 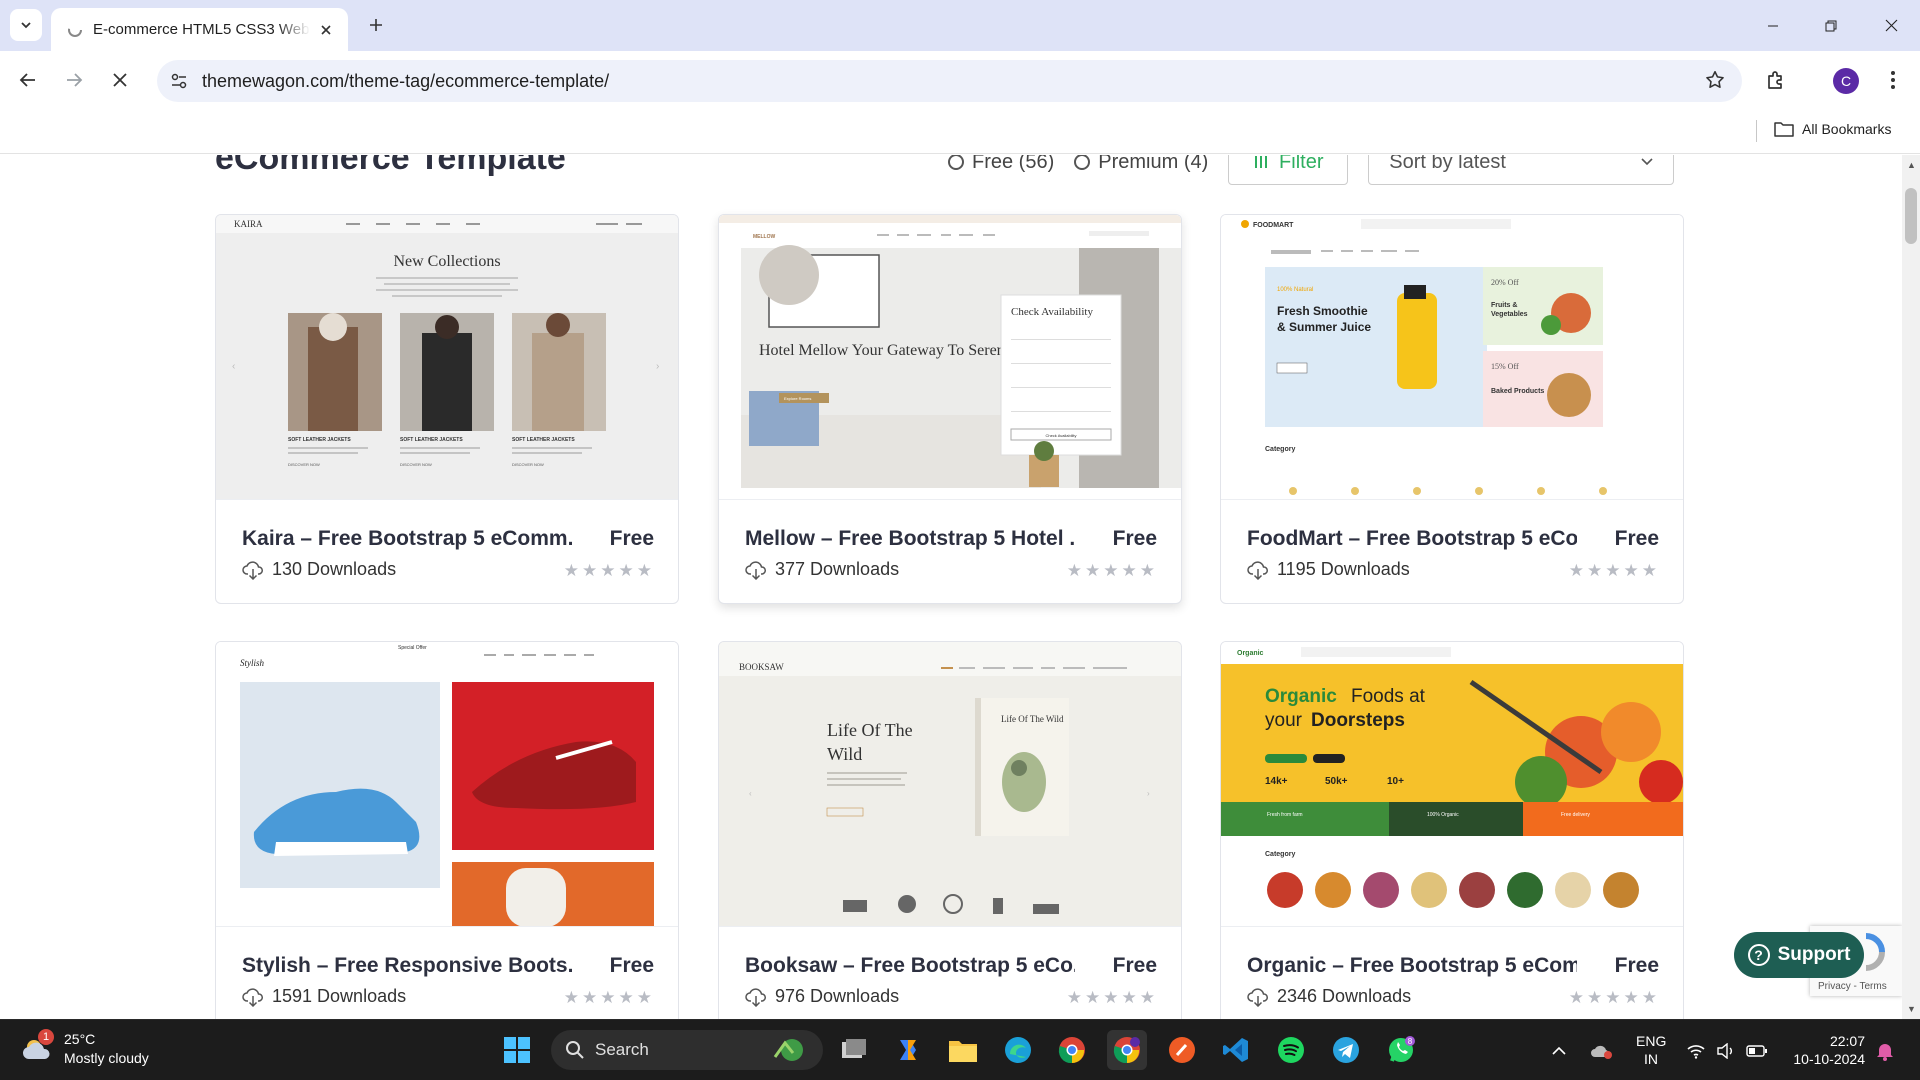 I want to click on tray-overflow-button, so click(x=1559, y=1050).